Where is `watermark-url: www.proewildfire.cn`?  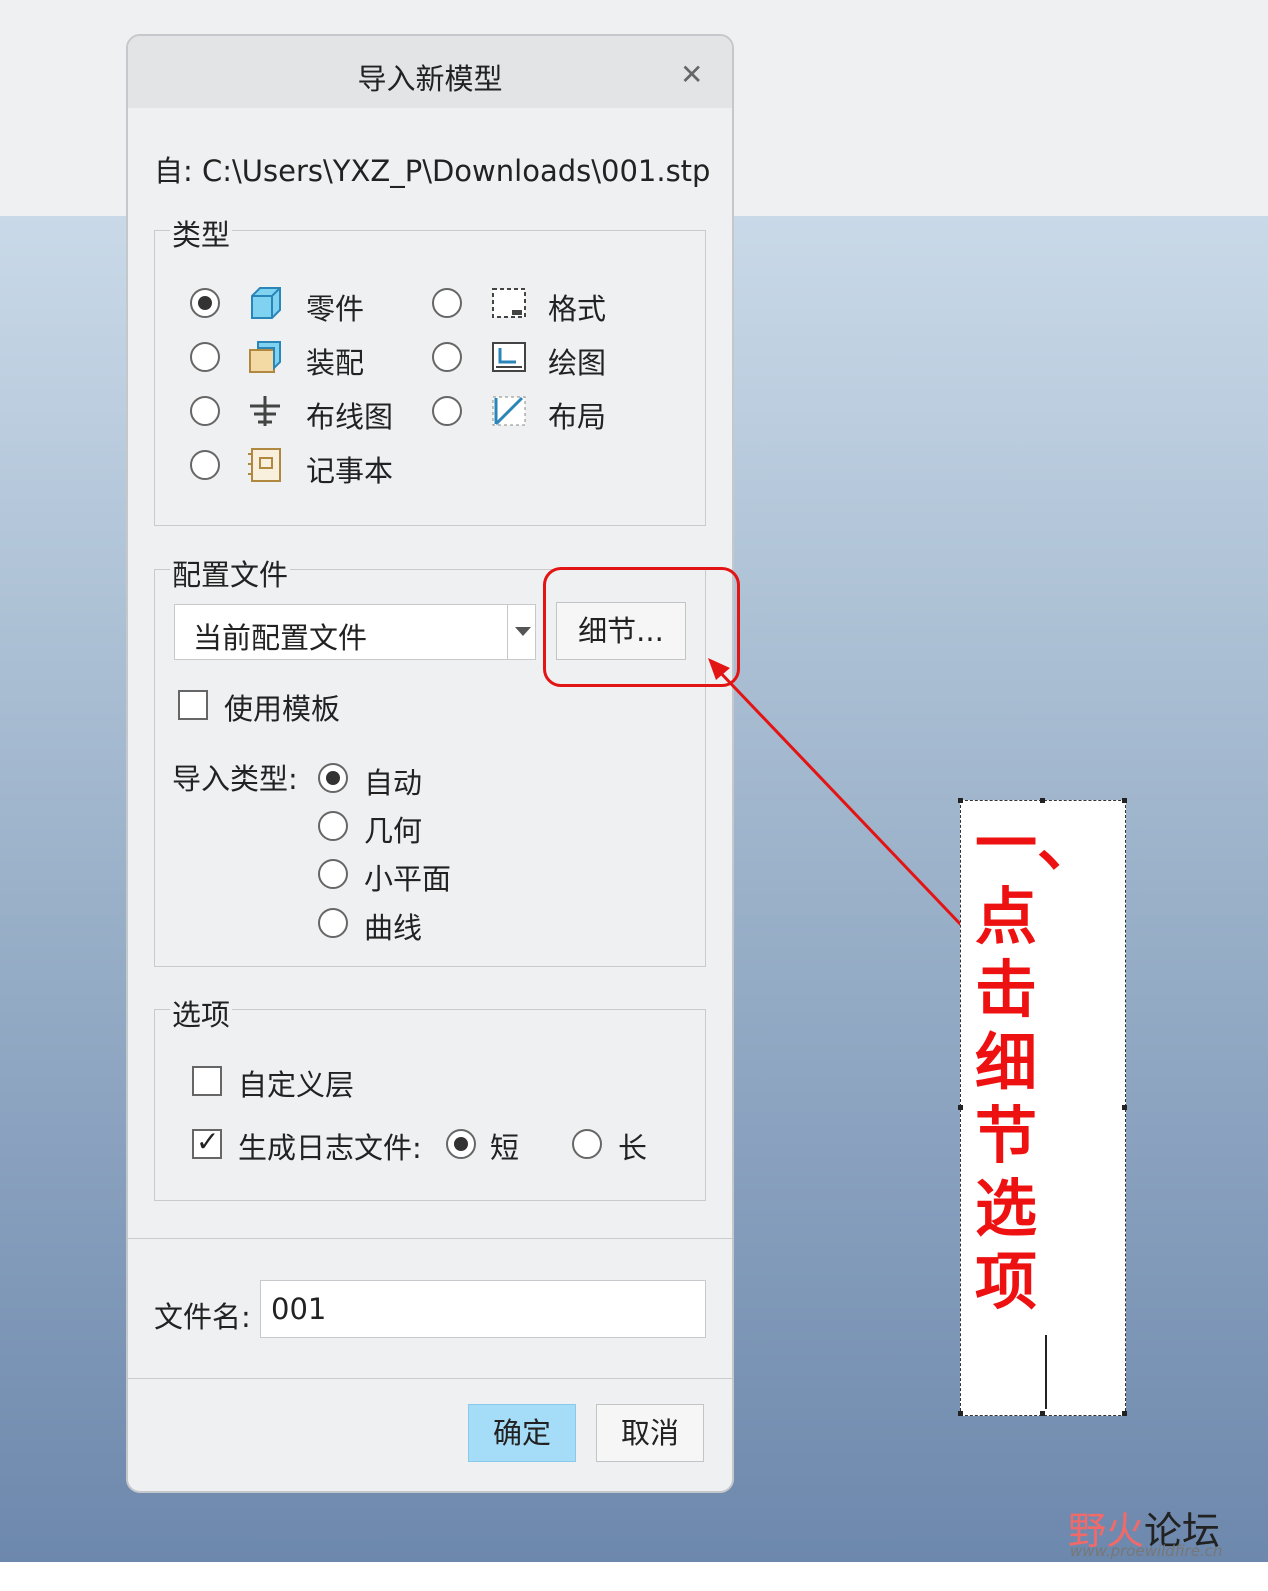 watermark-url: www.proewildfire.cn is located at coordinates (1146, 1551).